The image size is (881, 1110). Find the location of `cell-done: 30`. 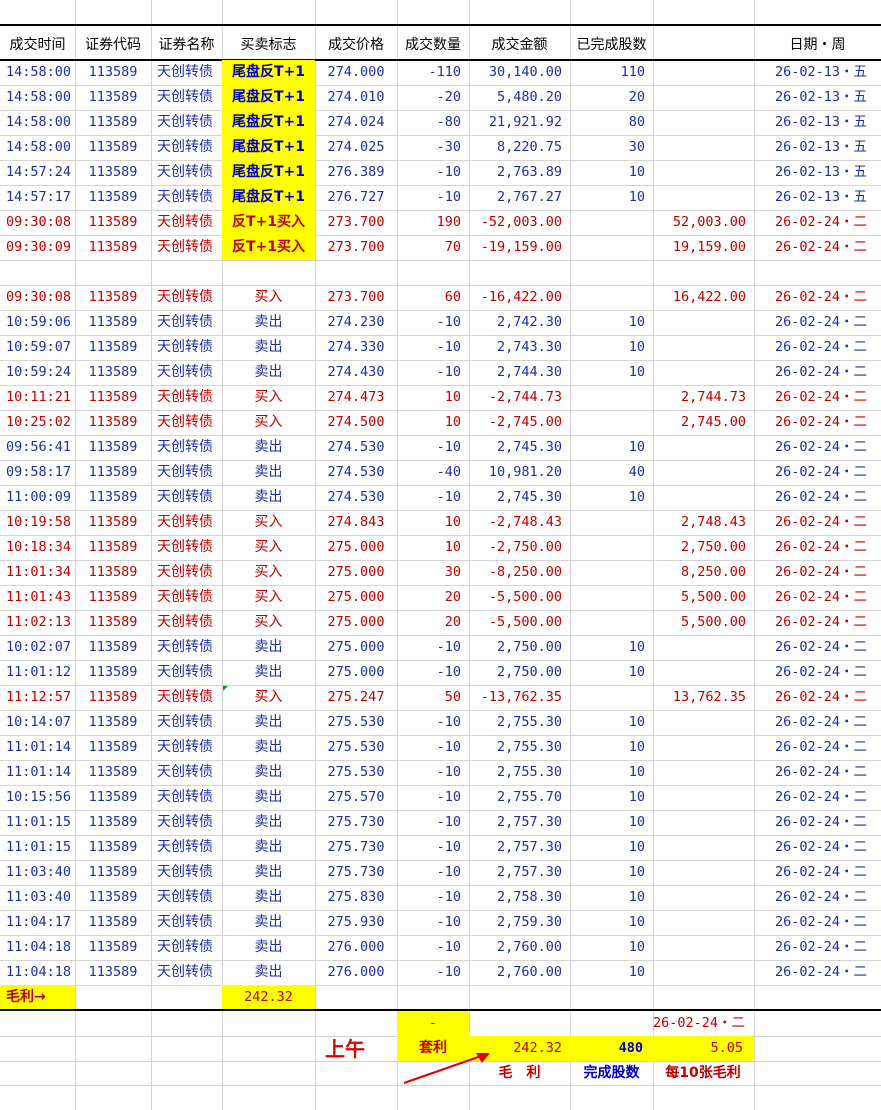

cell-done: 30 is located at coordinates (611, 147).